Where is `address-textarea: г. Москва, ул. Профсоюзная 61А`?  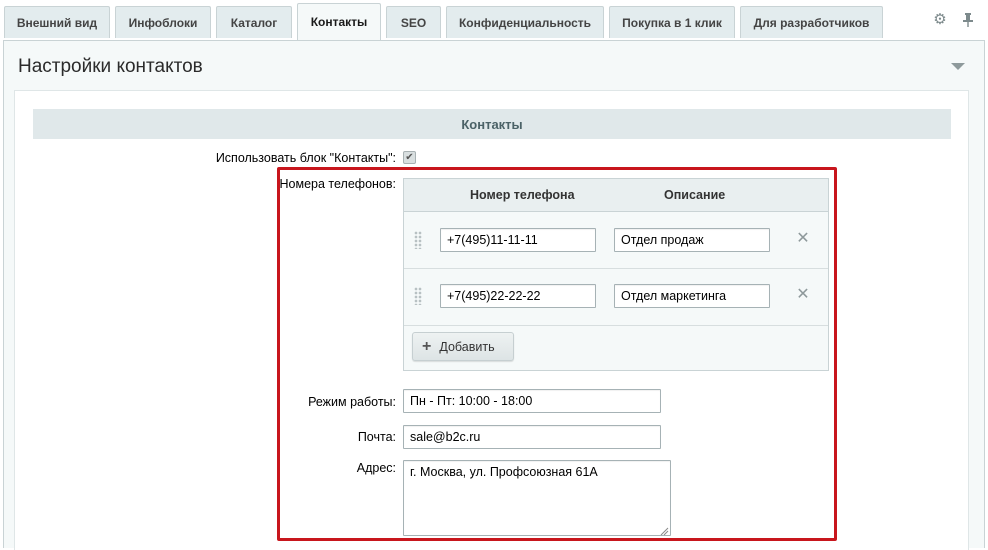
address-textarea: г. Москва, ул. Профсоюзная 61А is located at coordinates (537, 498).